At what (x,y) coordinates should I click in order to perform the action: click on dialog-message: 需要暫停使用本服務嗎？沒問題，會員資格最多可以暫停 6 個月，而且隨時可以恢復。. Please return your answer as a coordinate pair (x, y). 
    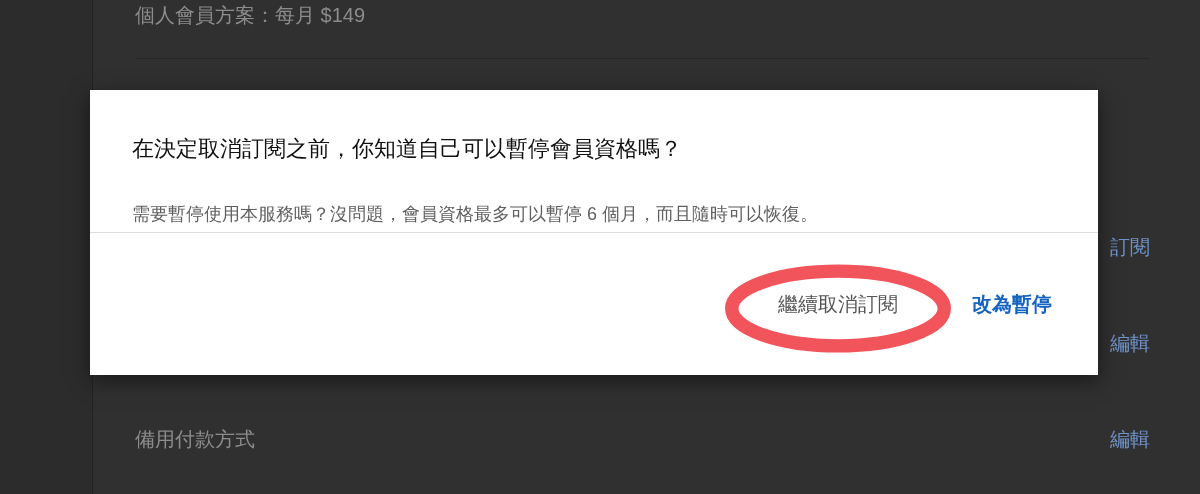
    Looking at the image, I should click on (475, 214).